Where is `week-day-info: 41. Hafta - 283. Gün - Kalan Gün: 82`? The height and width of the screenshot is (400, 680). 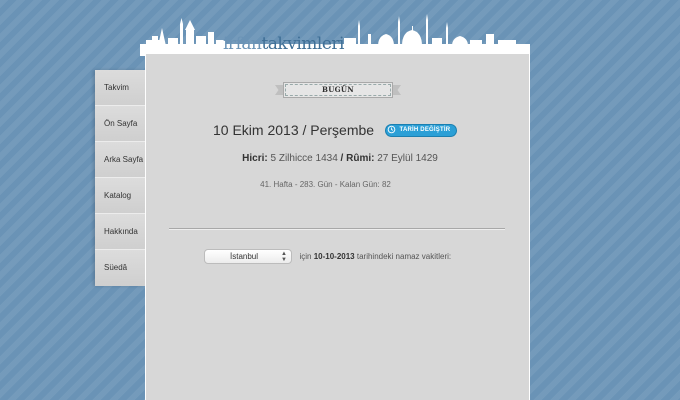
week-day-info: 41. Hafta - 283. Gün - Kalan Gün: 82 is located at coordinates (325, 184).